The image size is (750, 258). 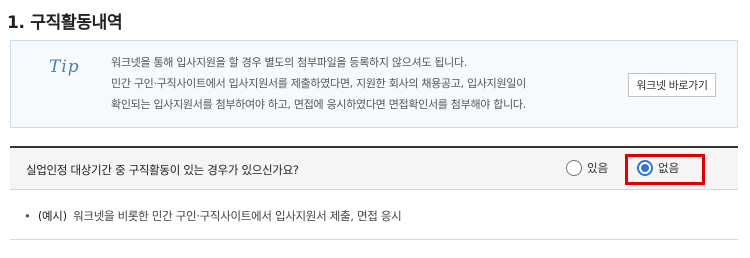 I want to click on radio-option-no: 없음, so click(x=658, y=168).